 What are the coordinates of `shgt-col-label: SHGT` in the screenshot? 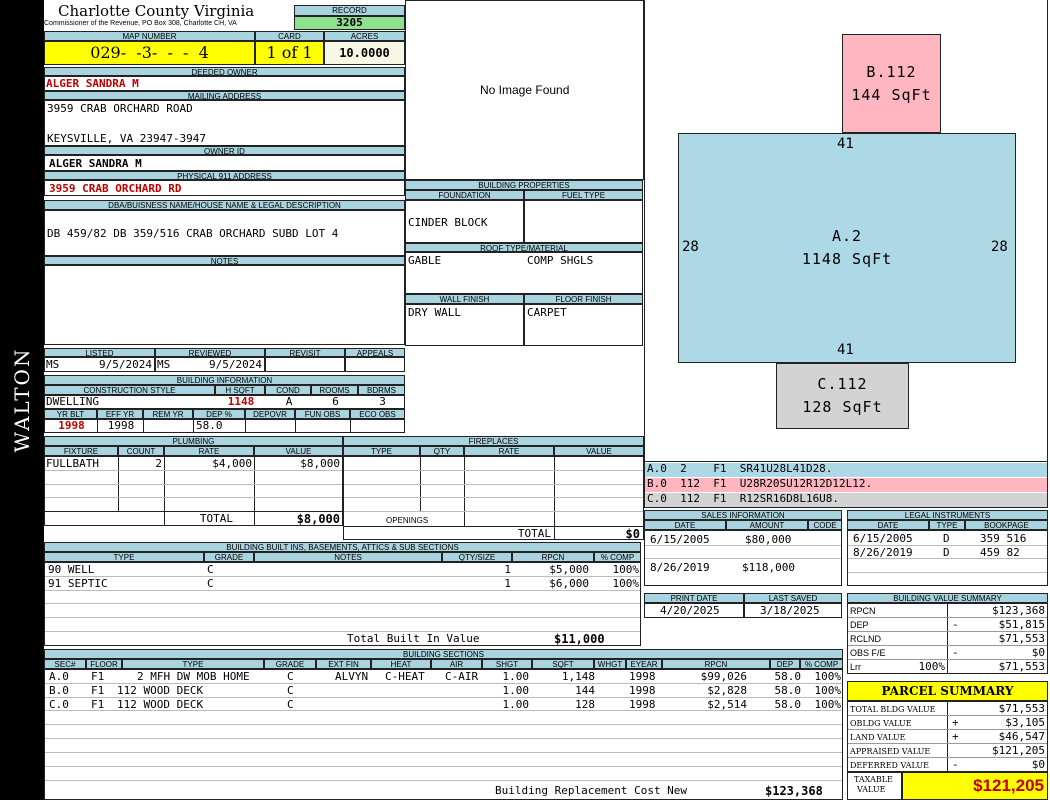 It's located at (507, 664).